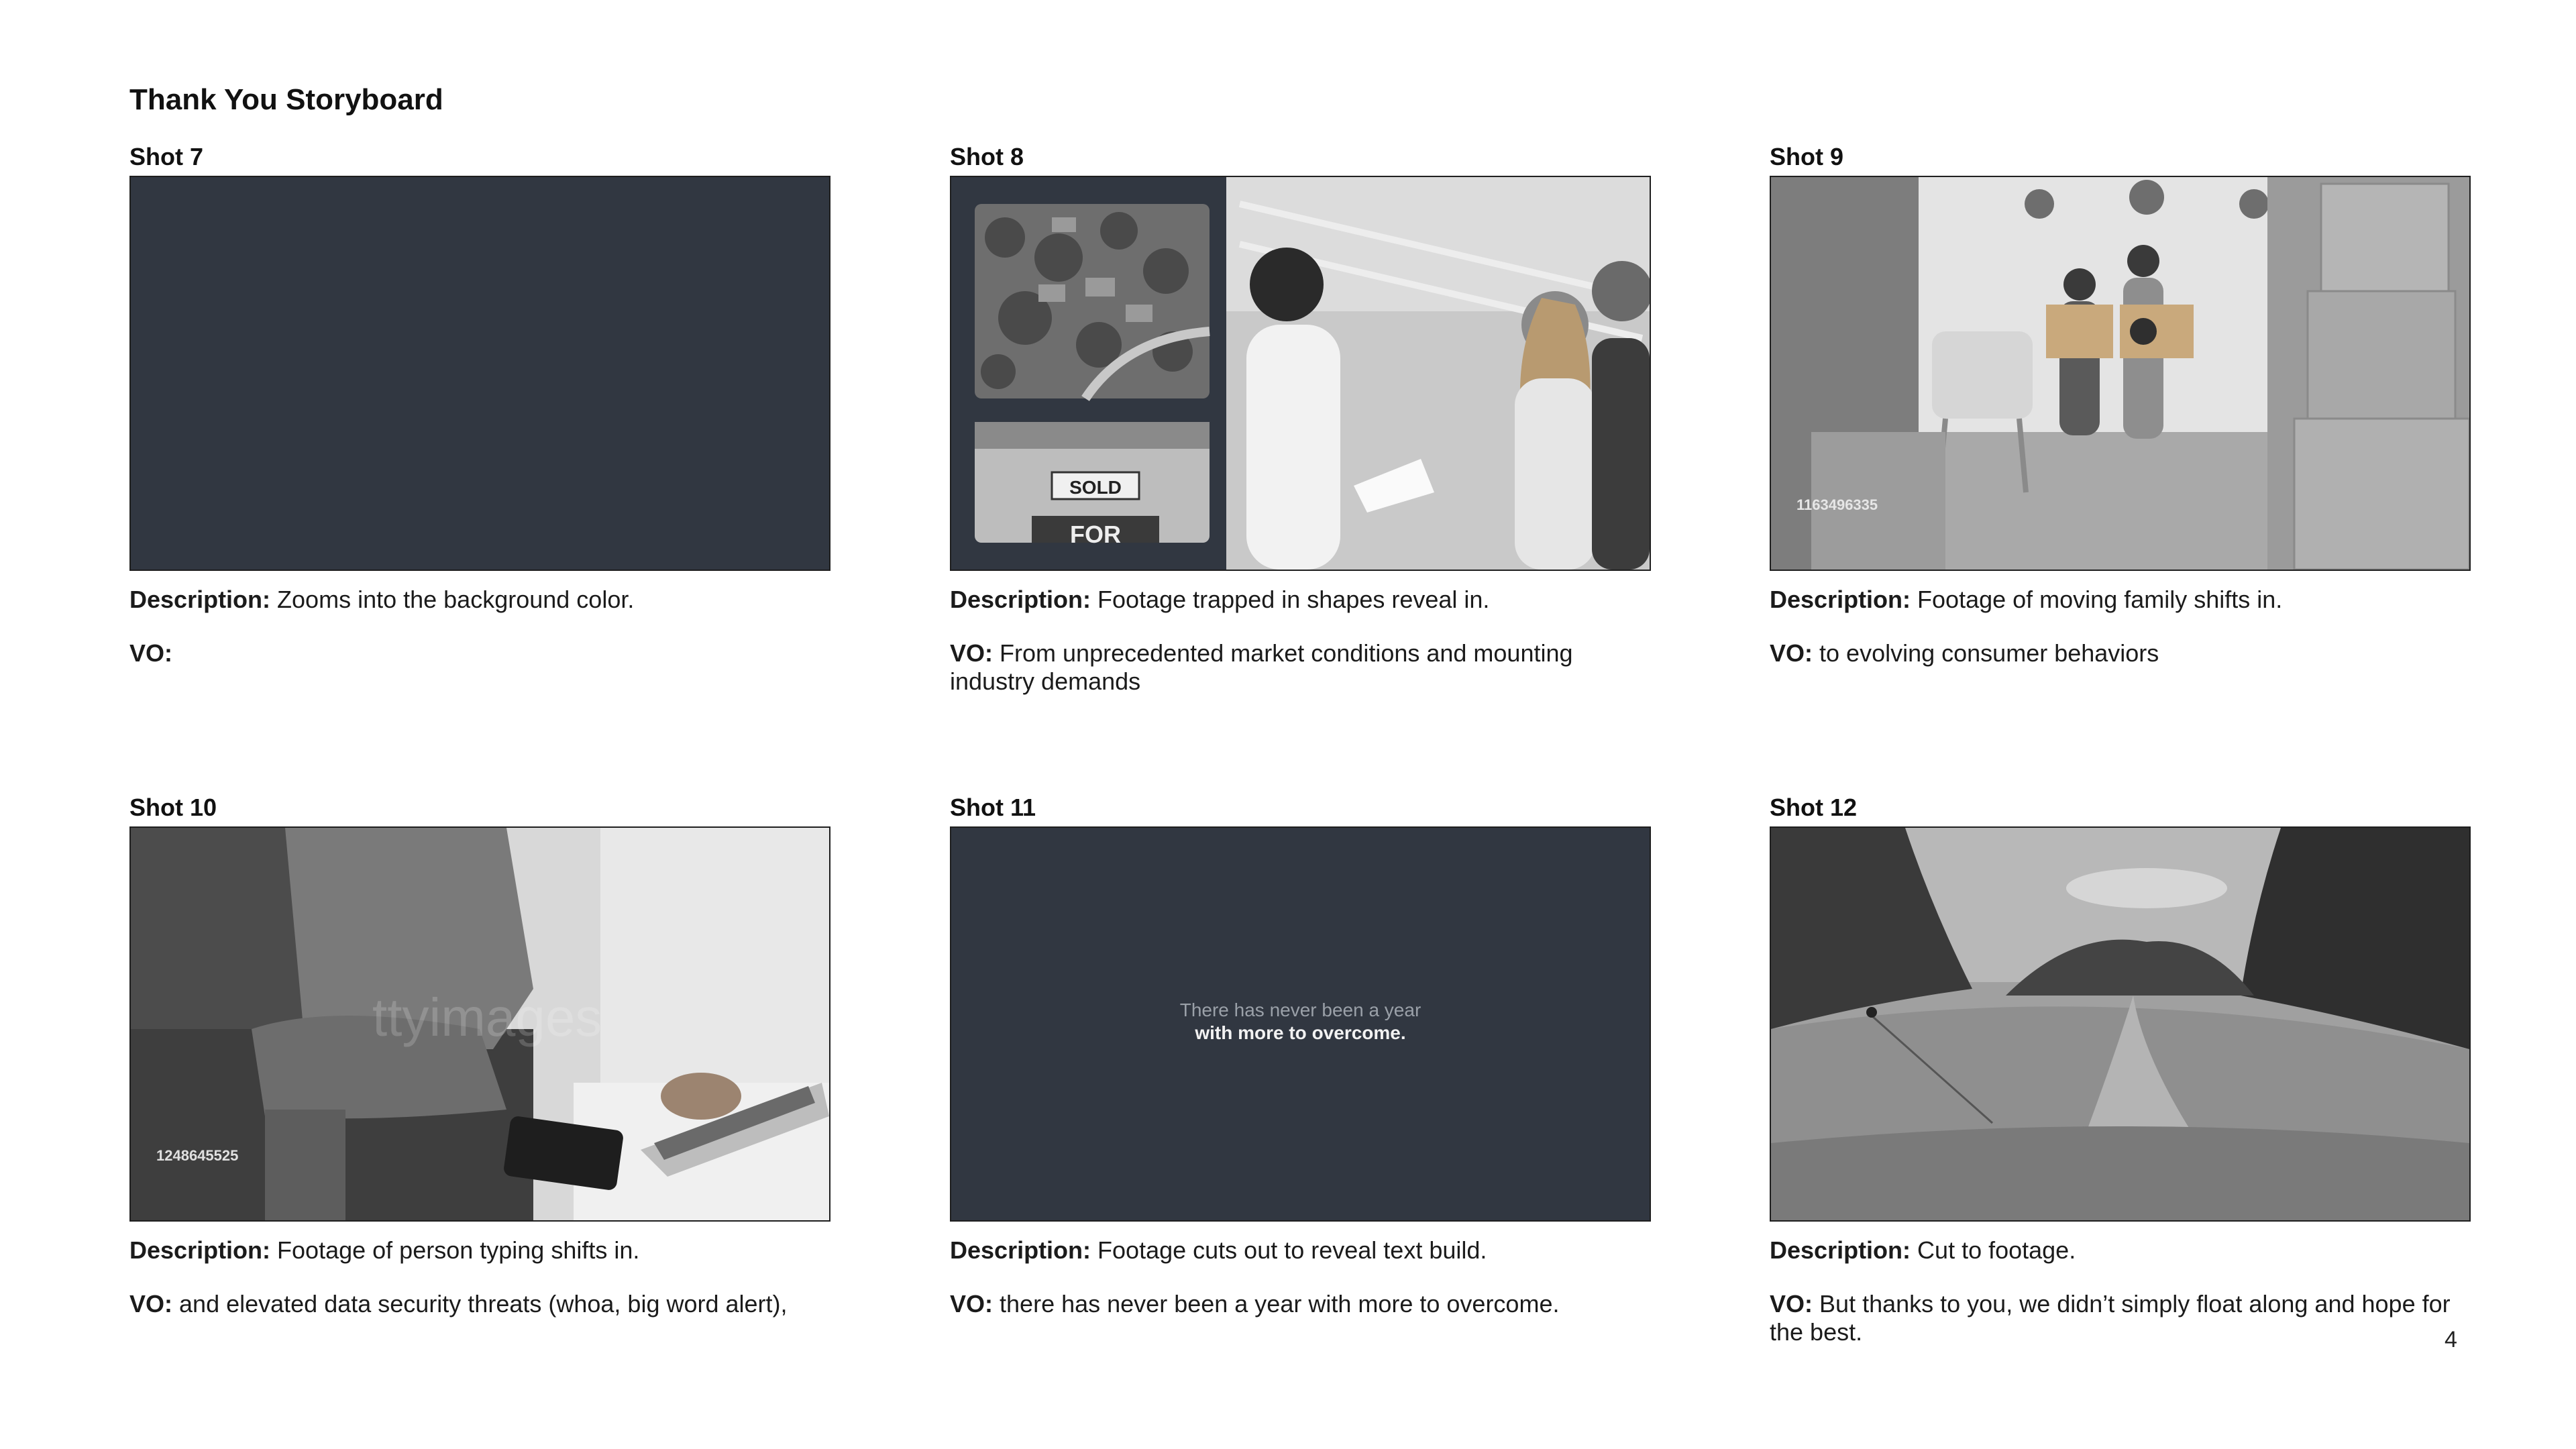 The image size is (2576, 1449). Describe the element at coordinates (1095, 487) in the screenshot. I see `svg-text: SOLD` at that location.